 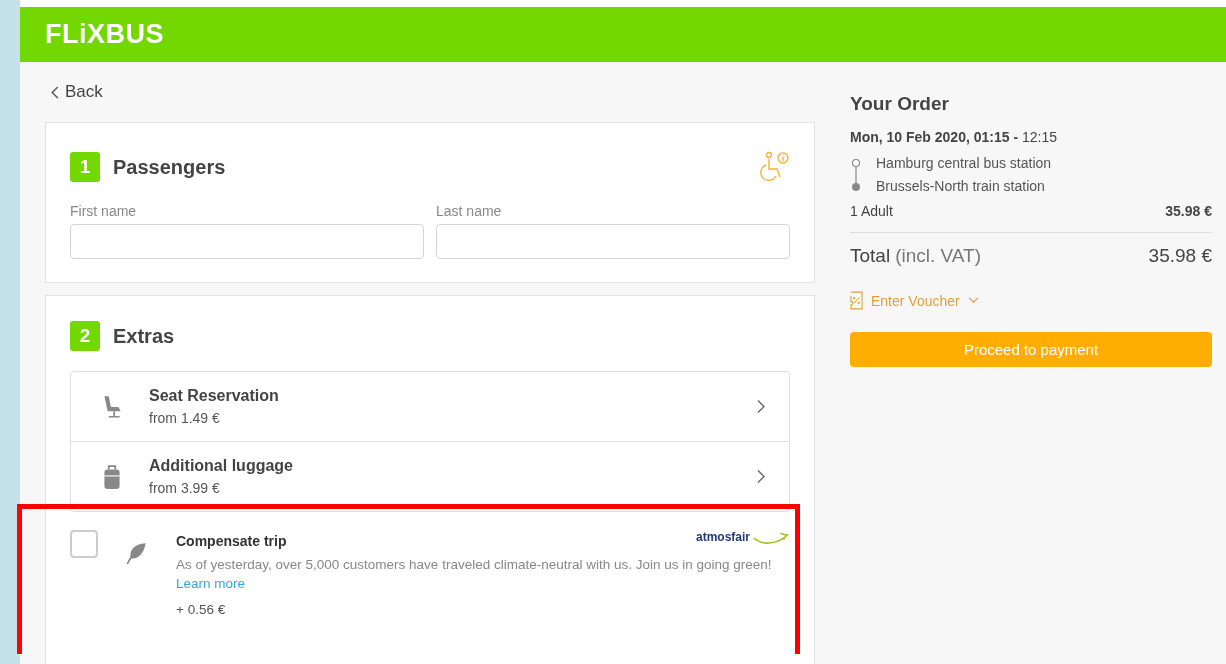 I want to click on passenger-count: 1 Adult, so click(x=871, y=211).